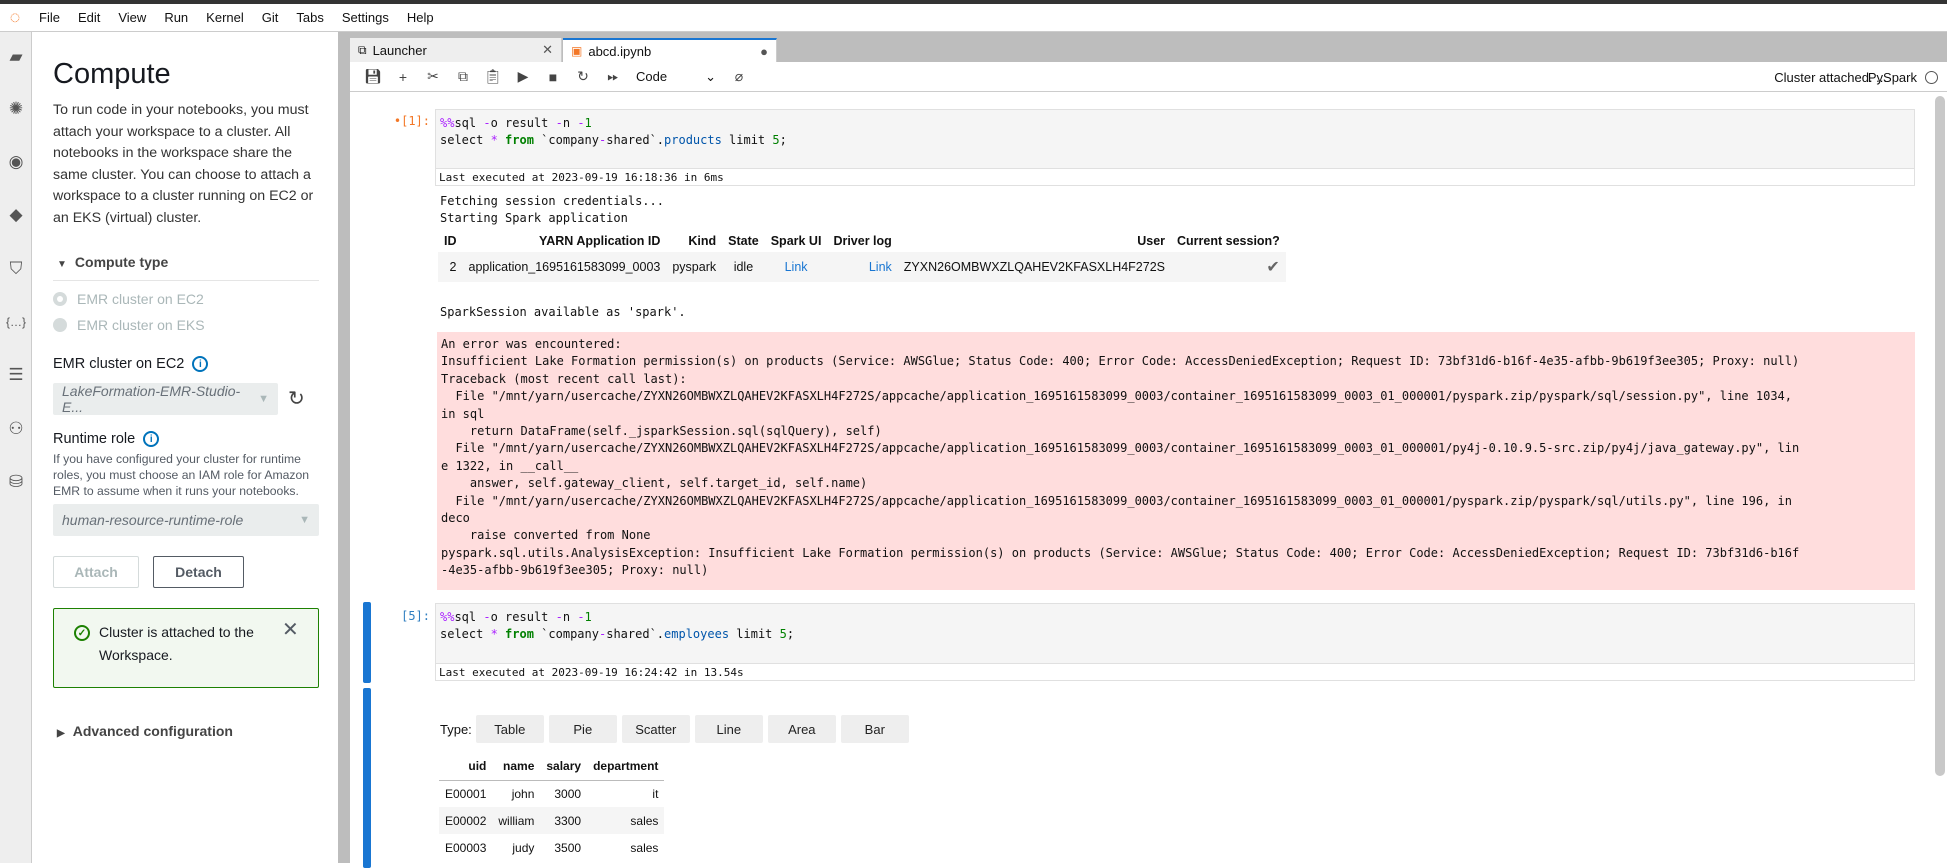 The height and width of the screenshot is (868, 1947). I want to click on add-cell-icon: +, so click(403, 77).